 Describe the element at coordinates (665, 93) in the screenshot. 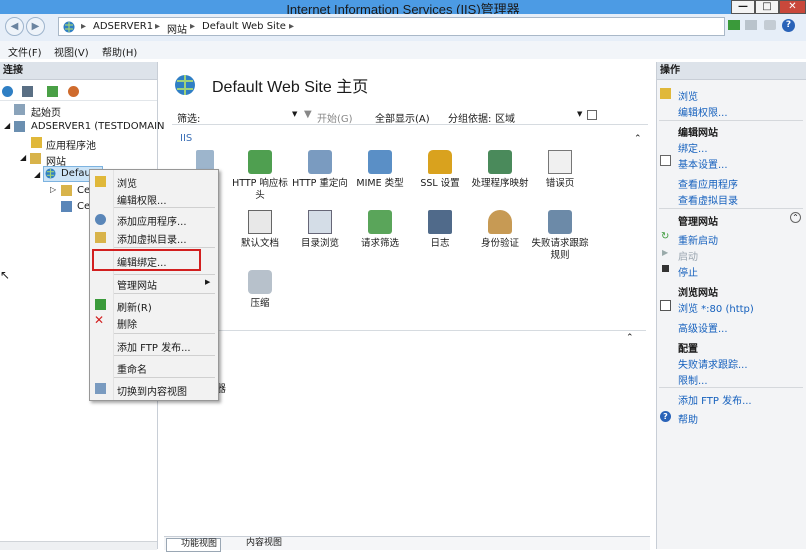

I see `explore-icon` at that location.